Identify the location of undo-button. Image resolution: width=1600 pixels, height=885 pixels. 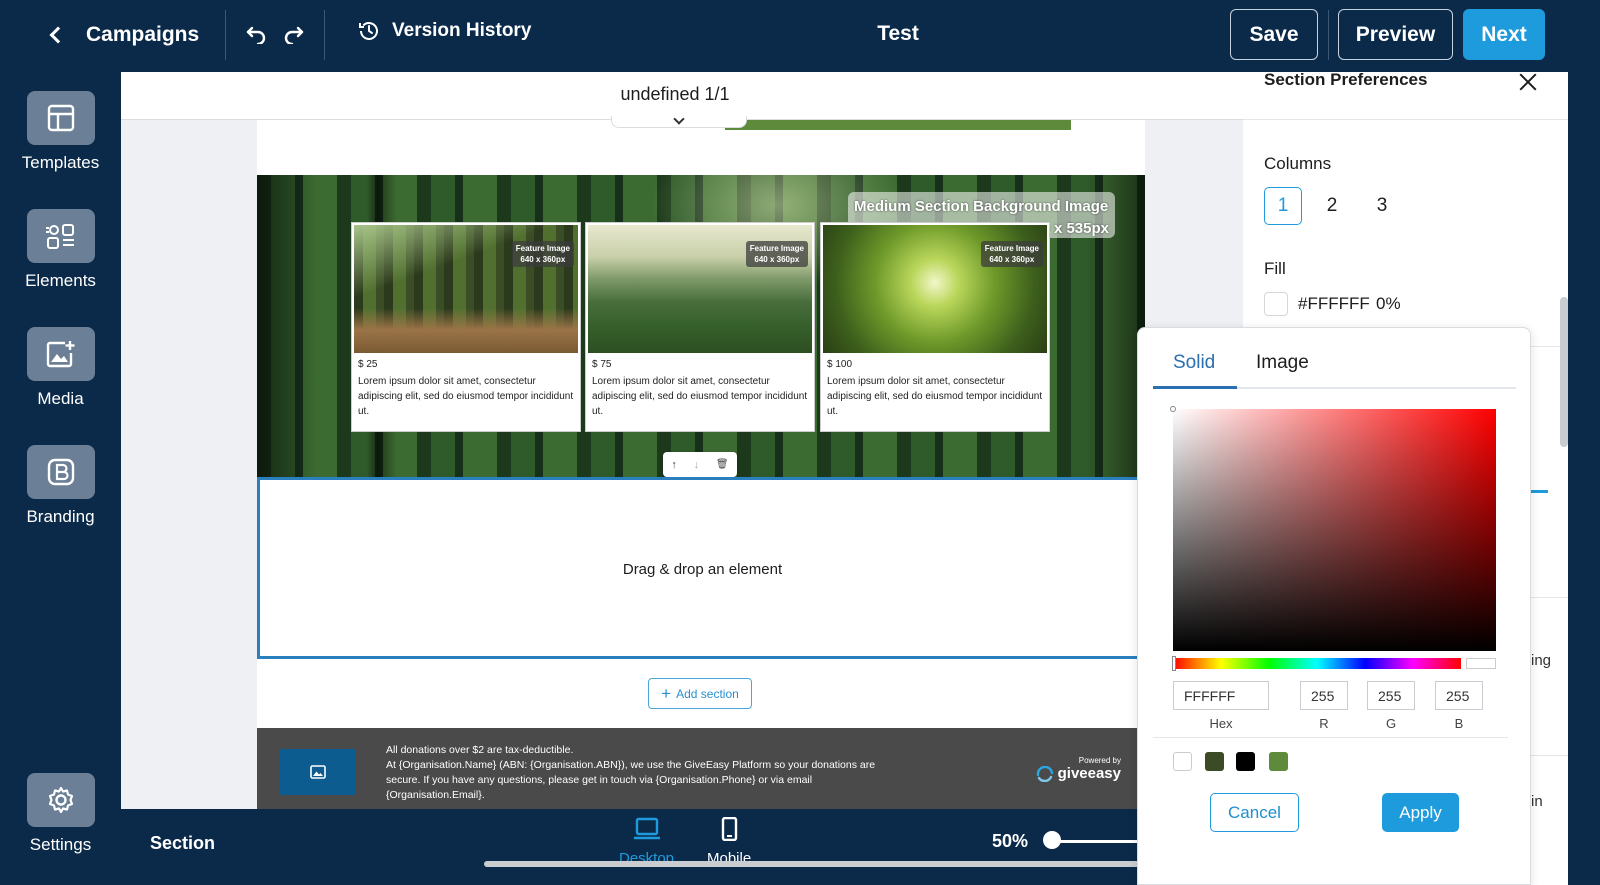
(256, 35).